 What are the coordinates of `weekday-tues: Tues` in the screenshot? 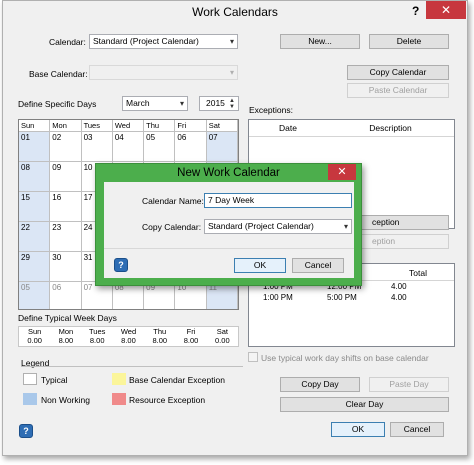 It's located at (97, 125).